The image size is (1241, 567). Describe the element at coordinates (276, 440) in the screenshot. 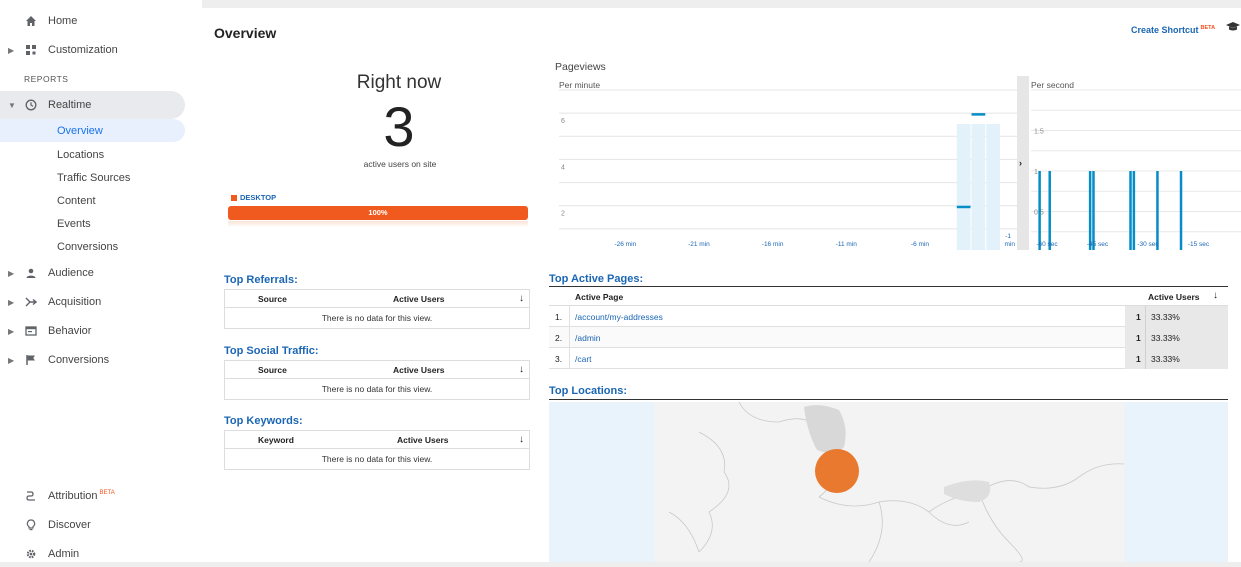

I see `col-keyword: Keyword` at that location.